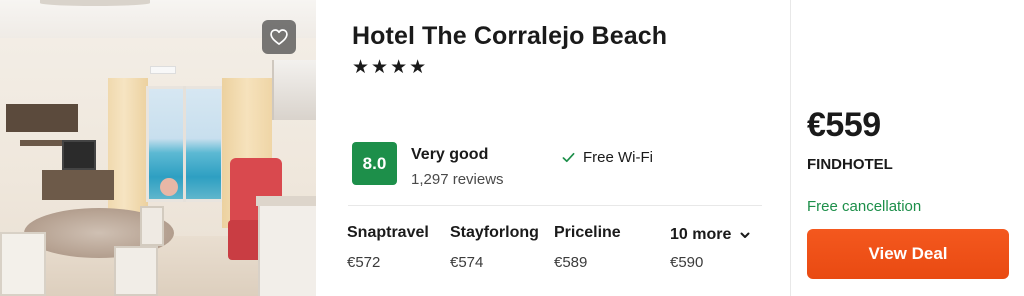  I want to click on favorite-button, so click(279, 37).